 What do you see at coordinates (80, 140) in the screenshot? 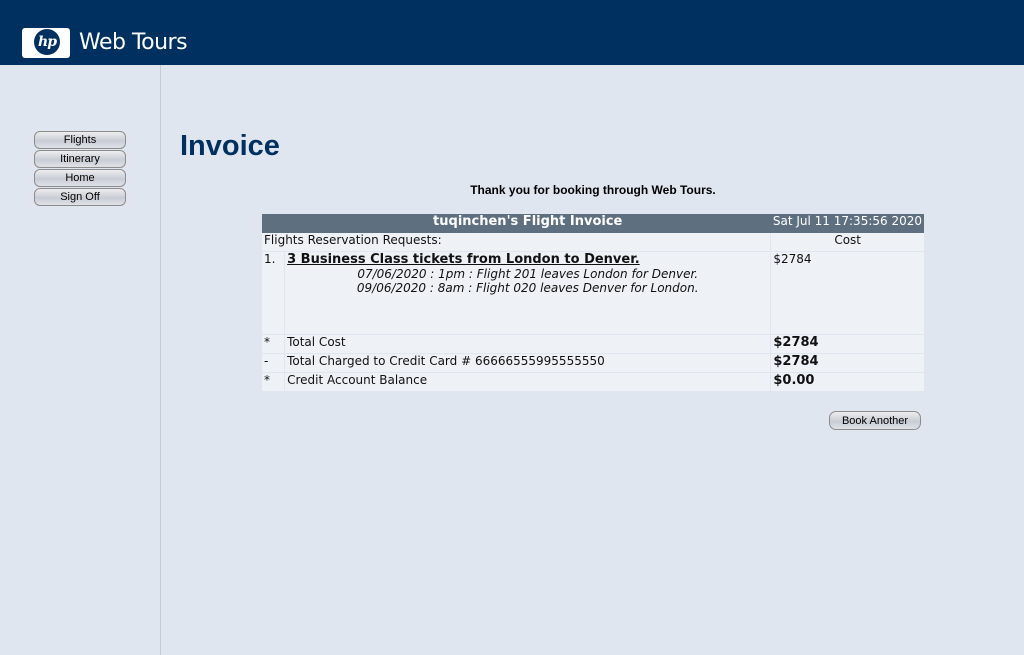
I see `nav-flights-button: Flights` at bounding box center [80, 140].